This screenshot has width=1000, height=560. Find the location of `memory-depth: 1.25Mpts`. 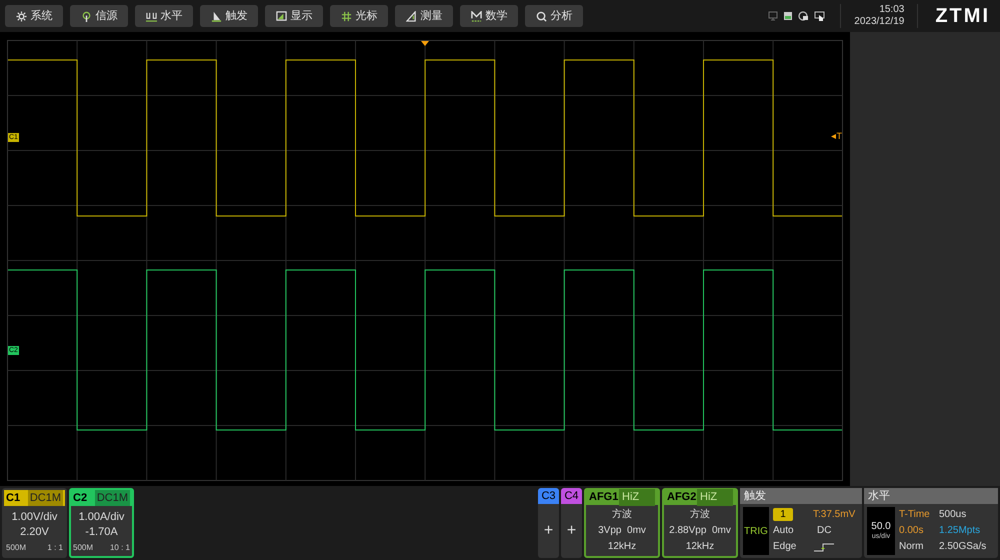

memory-depth: 1.25Mpts is located at coordinates (960, 531).